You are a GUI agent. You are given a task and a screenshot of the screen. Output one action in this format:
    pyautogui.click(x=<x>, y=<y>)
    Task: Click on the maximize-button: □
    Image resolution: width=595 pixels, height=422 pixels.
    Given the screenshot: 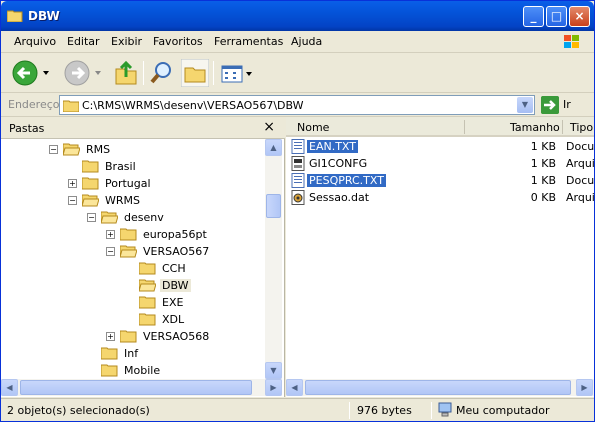 What is the action you would take?
    pyautogui.click(x=556, y=16)
    